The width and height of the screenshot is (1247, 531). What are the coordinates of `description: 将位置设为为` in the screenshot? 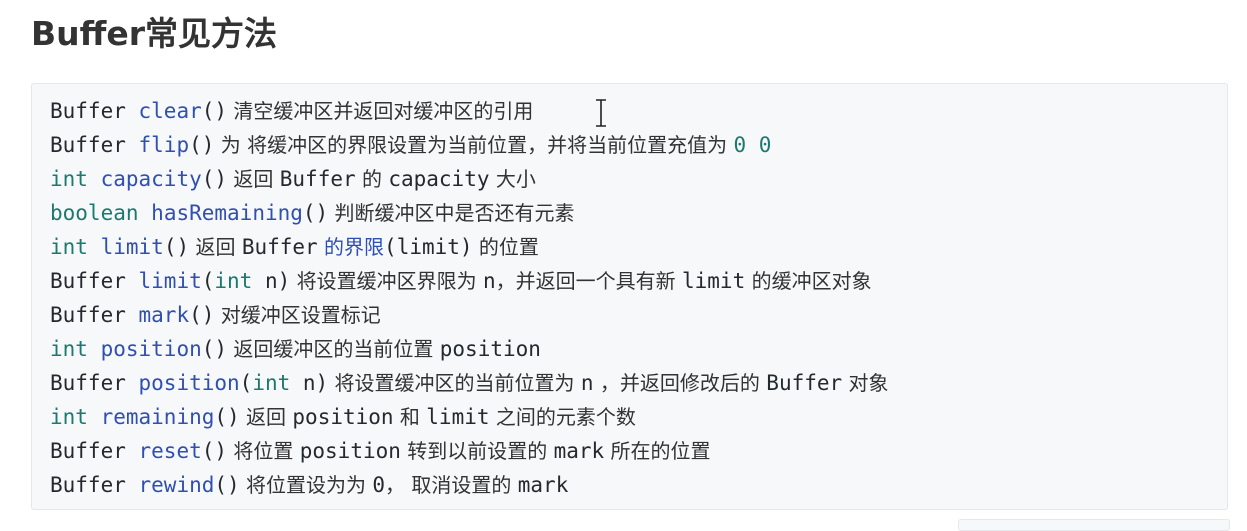 It's located at (306, 485).